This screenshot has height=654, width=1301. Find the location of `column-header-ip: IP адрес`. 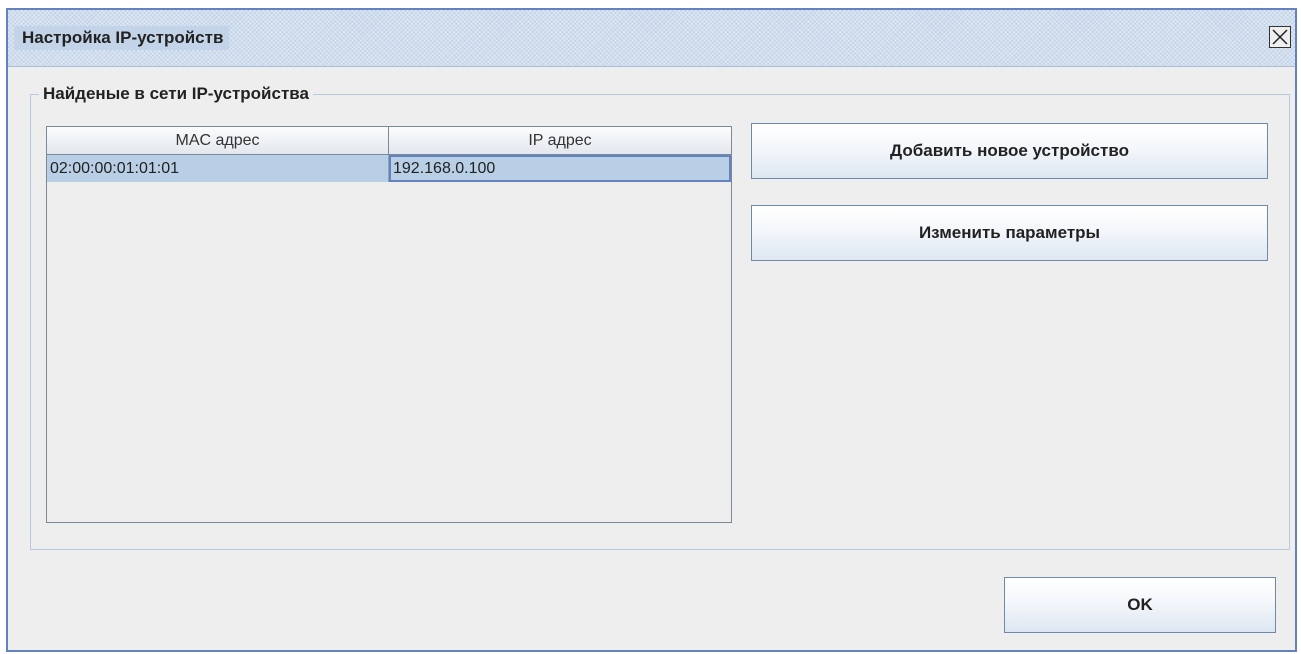

column-header-ip: IP адрес is located at coordinates (560, 141).